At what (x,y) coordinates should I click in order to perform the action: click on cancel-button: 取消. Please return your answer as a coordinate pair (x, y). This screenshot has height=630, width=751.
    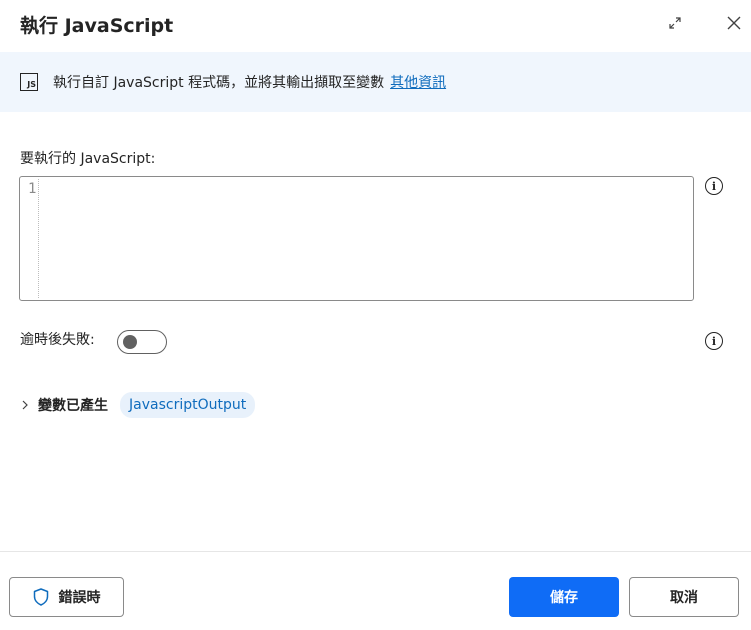
    Looking at the image, I should click on (684, 597).